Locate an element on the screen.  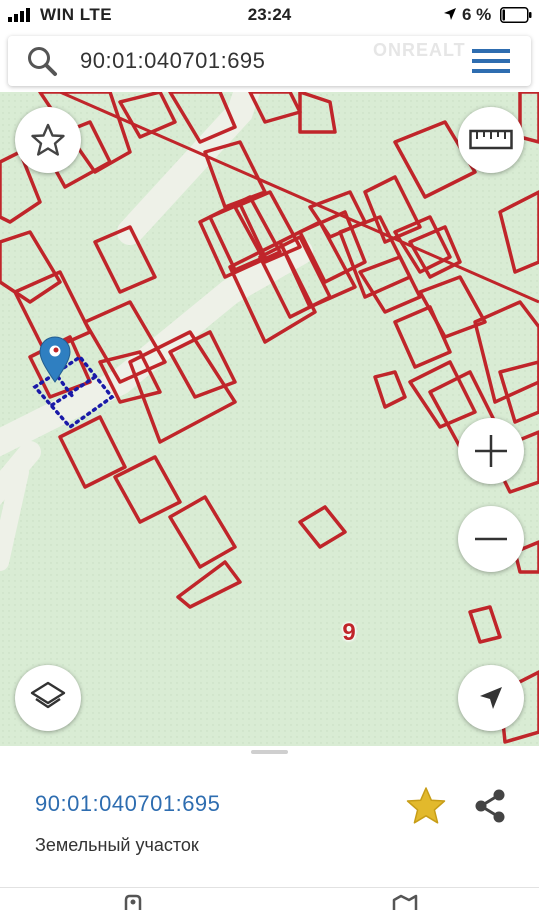
favorite-map-button is located at coordinates (48, 140).